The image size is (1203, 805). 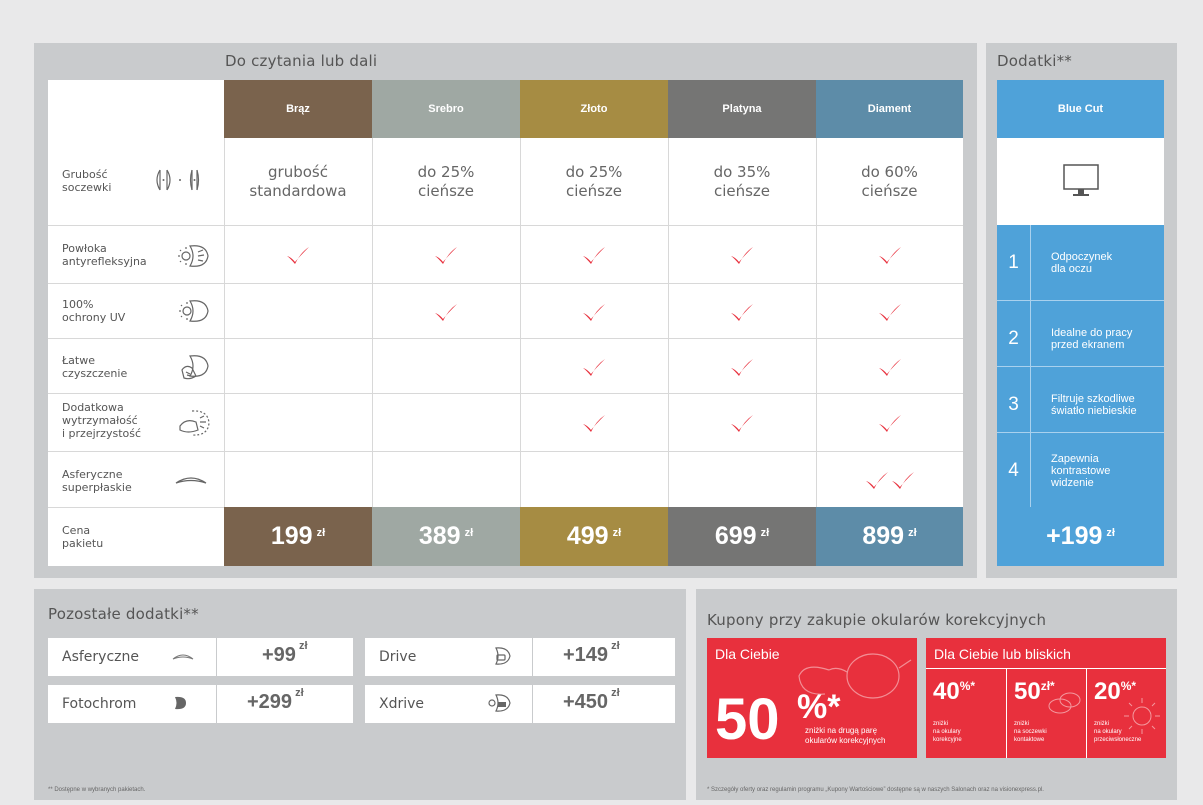 I want to click on blue-cut-feature-3: 3 Filtruje szkodliwe światło niebieskie, so click(x=1080, y=404).